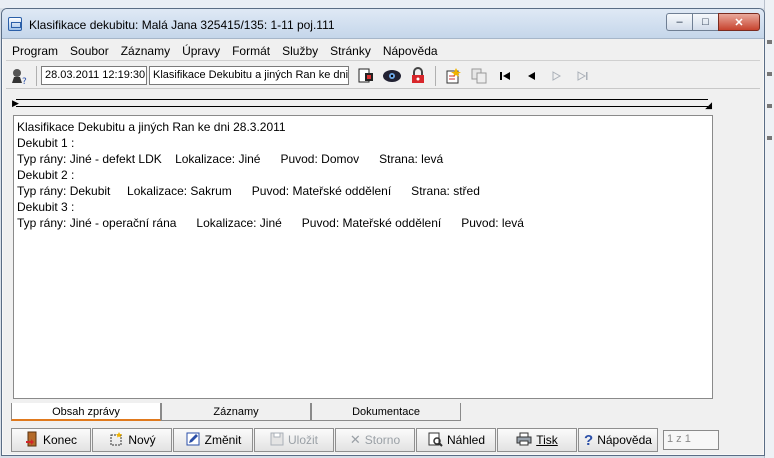 The height and width of the screenshot is (458, 774). Describe the element at coordinates (300, 51) in the screenshot. I see `menu-sluzby: Služby` at that location.